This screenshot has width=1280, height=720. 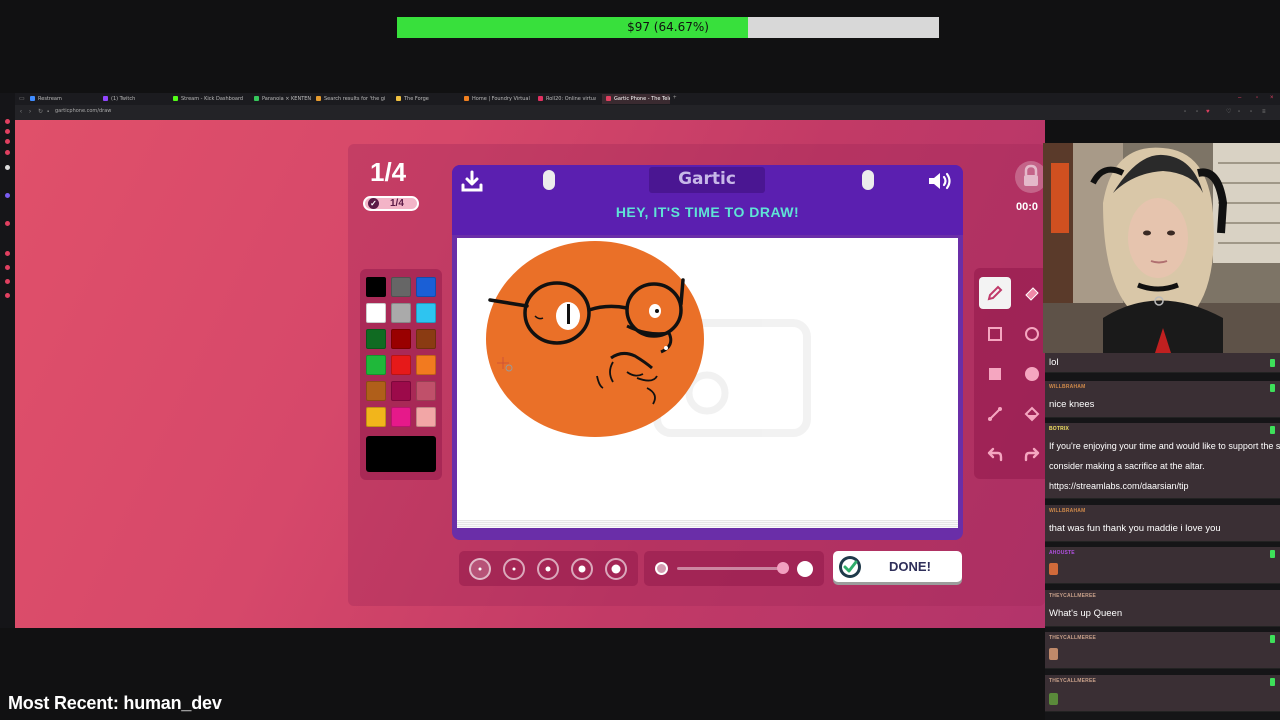 I want to click on undo-tool, so click(x=995, y=454).